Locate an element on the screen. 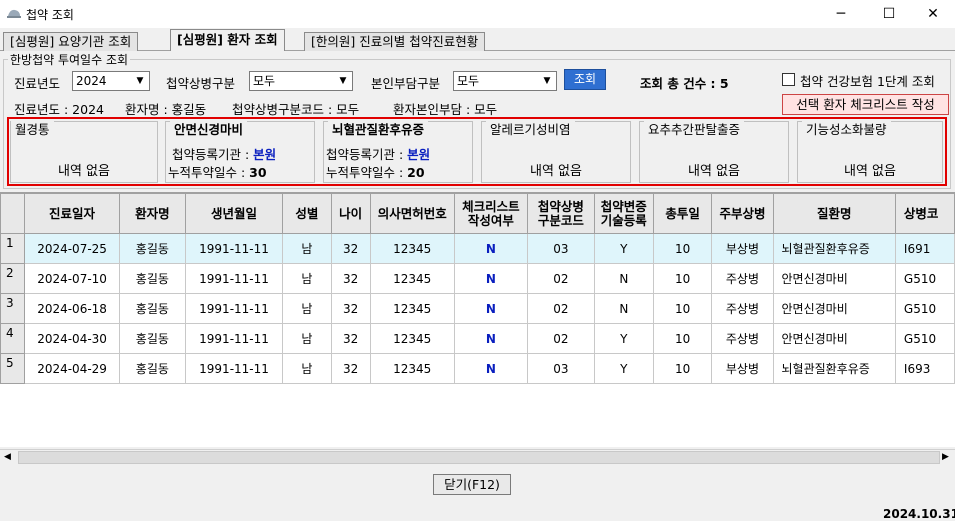  cell-date: 2024-07-25 is located at coordinates (72, 248).